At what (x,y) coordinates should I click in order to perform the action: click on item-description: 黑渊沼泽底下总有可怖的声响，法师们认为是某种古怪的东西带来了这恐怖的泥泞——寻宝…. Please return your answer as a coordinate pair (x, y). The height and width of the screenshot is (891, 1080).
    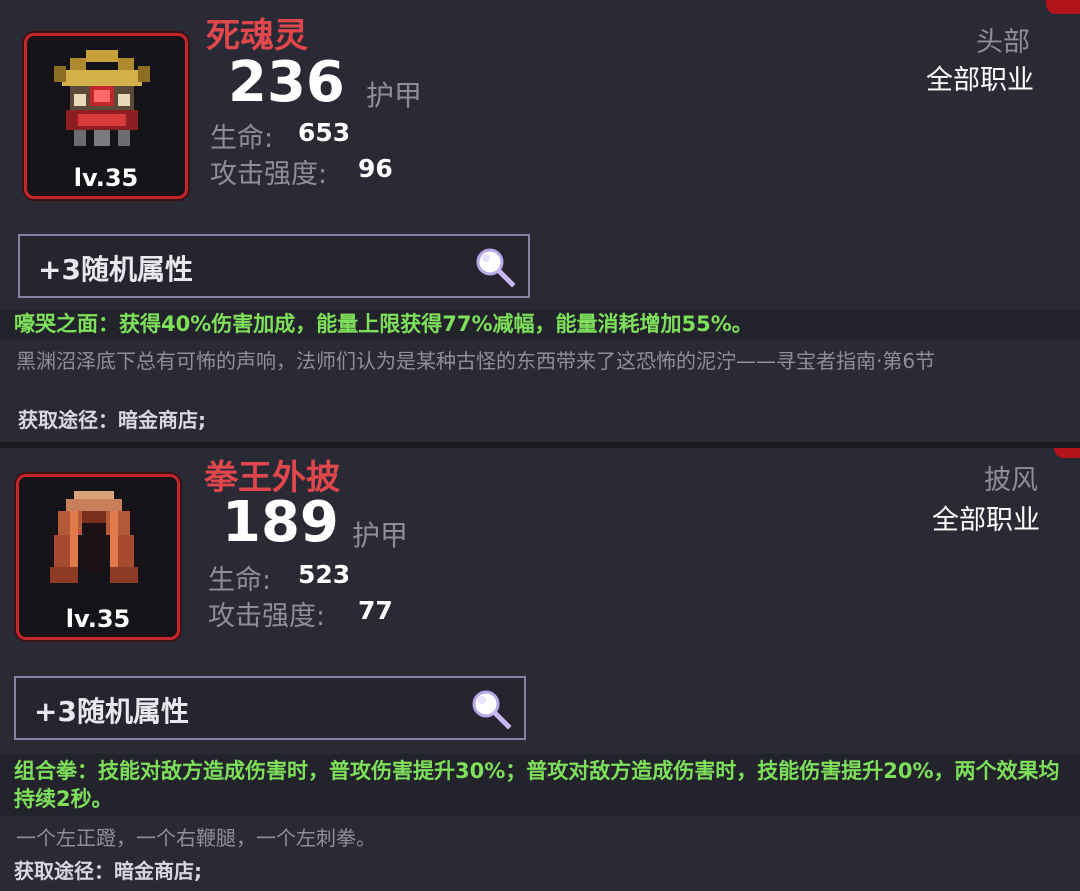
    Looking at the image, I should click on (476, 361).